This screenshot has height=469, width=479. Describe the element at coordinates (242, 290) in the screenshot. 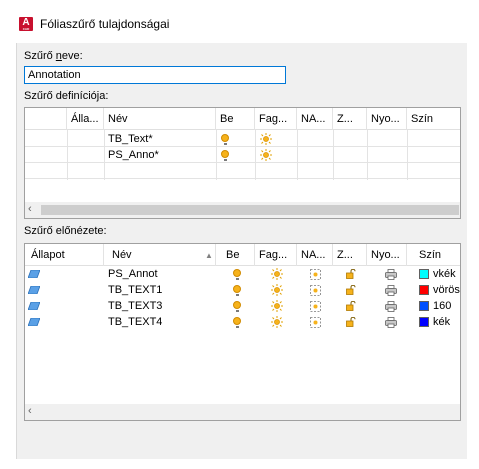

I see `preview-row: TB_TEXT1 vörös` at that location.